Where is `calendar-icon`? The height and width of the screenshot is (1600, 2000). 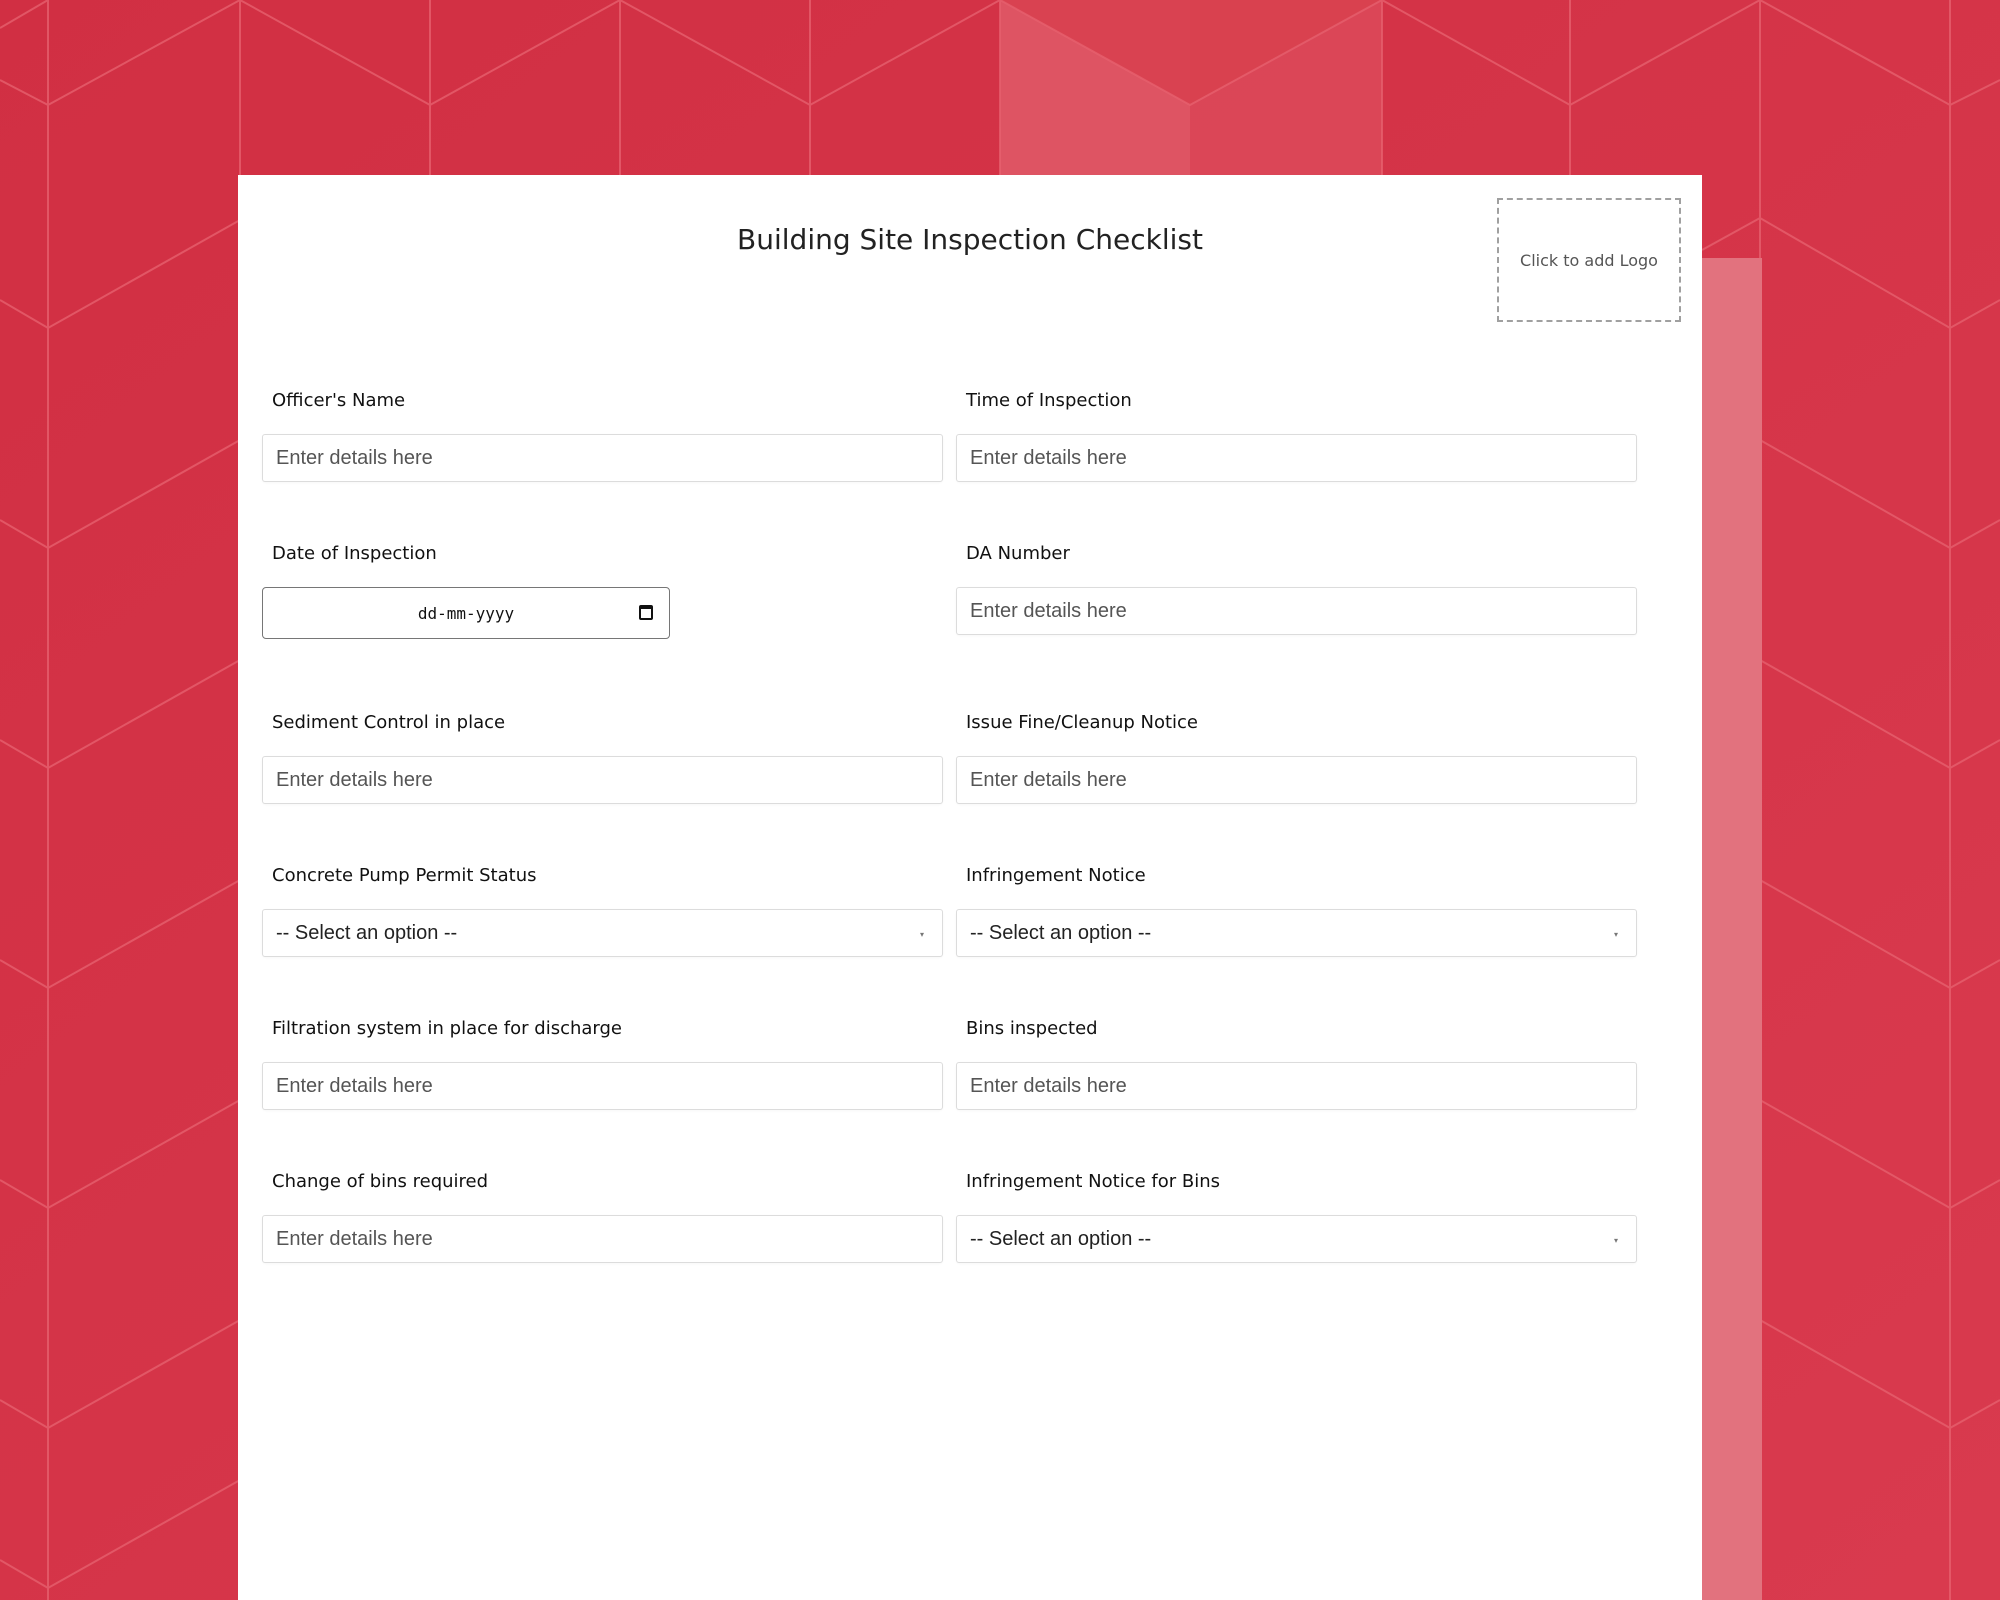 calendar-icon is located at coordinates (646, 612).